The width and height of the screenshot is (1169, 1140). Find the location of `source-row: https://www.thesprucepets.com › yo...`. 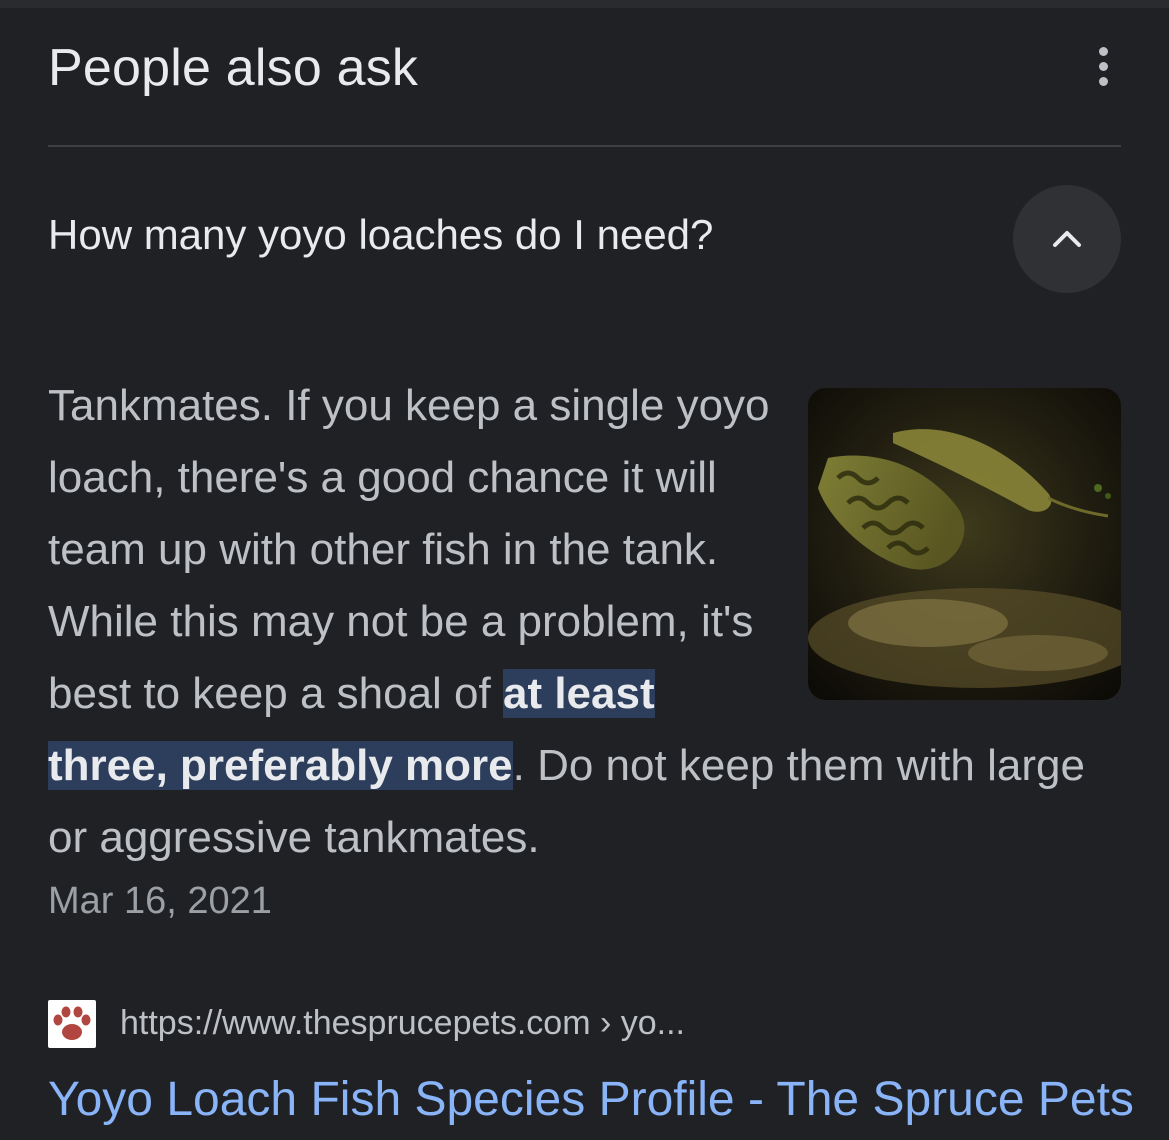

source-row: https://www.thesprucepets.com › yo... is located at coordinates (584, 1025).